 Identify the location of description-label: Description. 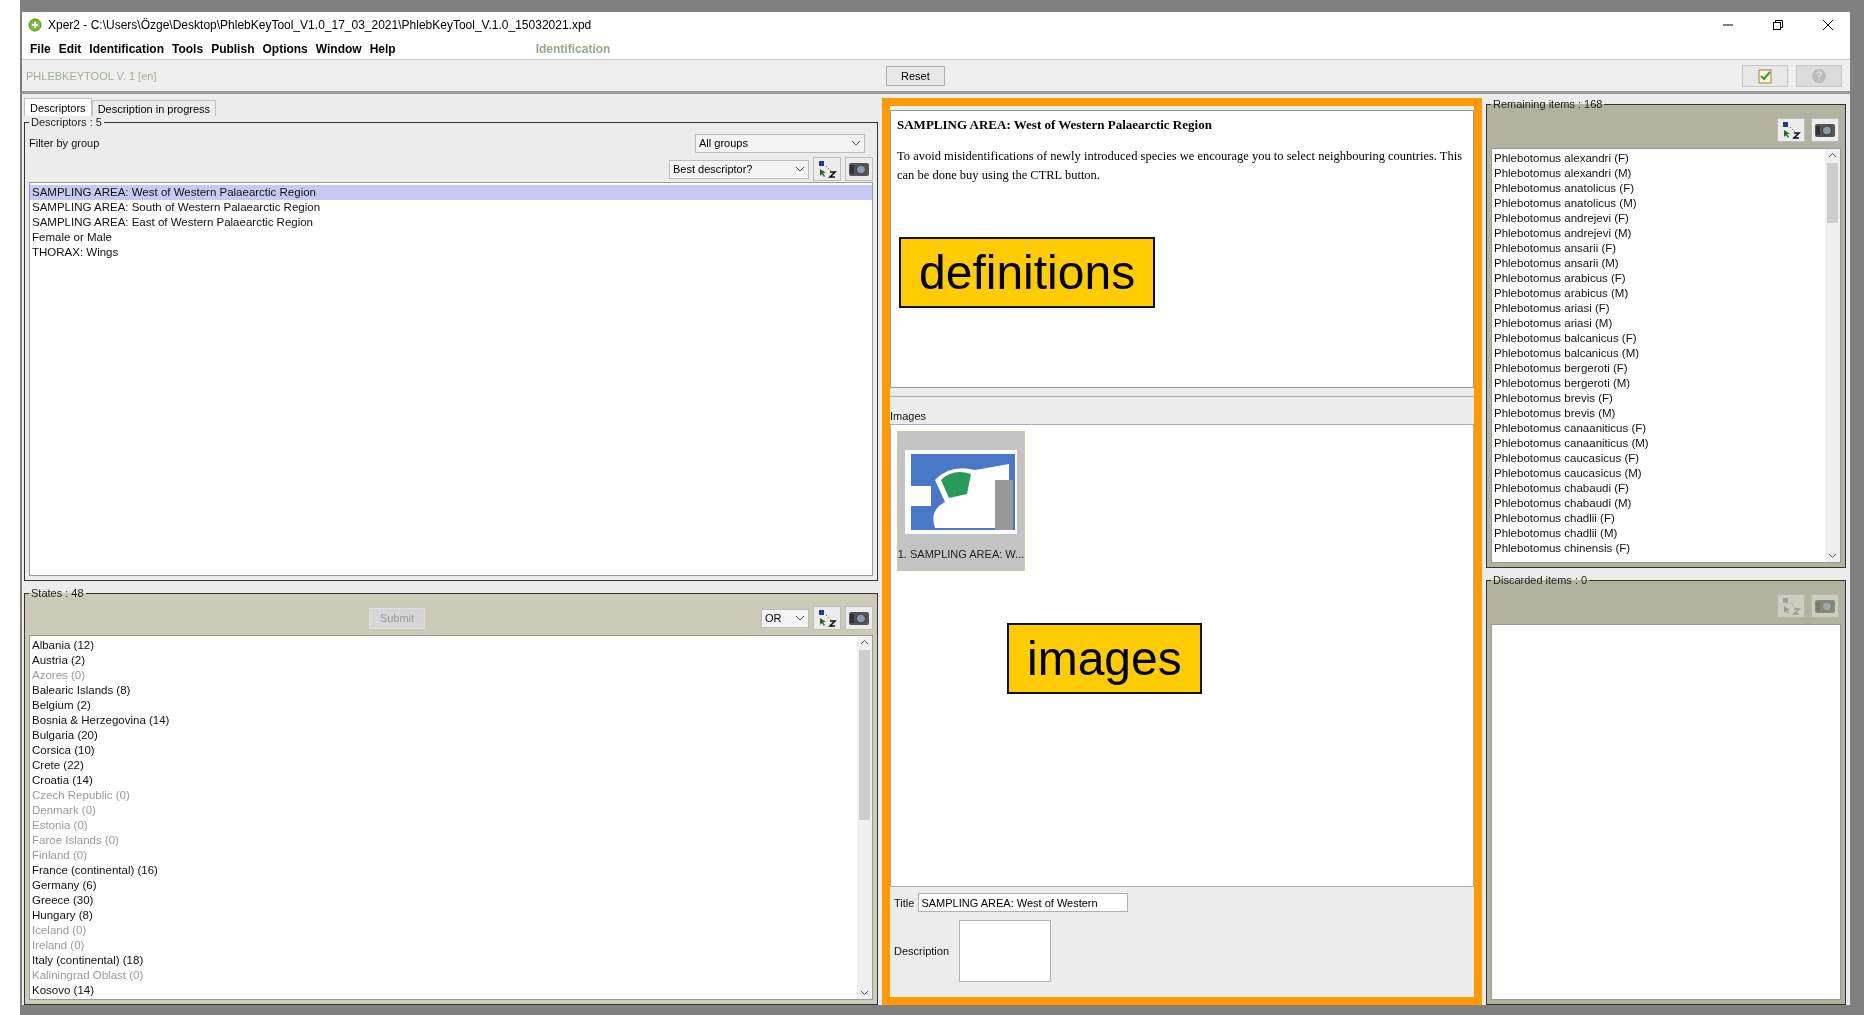
(922, 951).